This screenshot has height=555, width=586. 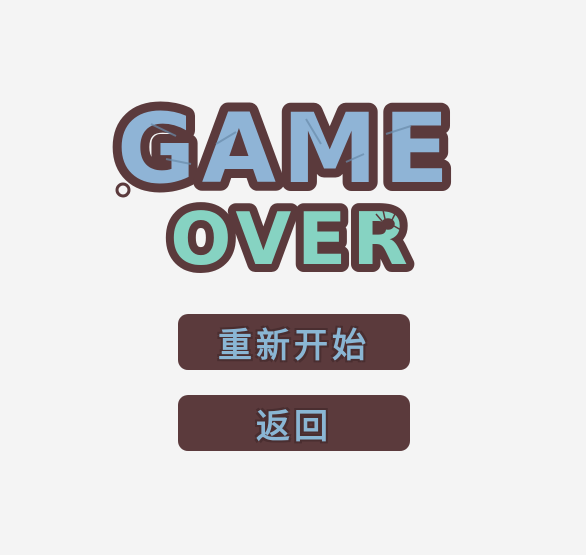 I want to click on restart-button-label: 重新开始, so click(x=294, y=345).